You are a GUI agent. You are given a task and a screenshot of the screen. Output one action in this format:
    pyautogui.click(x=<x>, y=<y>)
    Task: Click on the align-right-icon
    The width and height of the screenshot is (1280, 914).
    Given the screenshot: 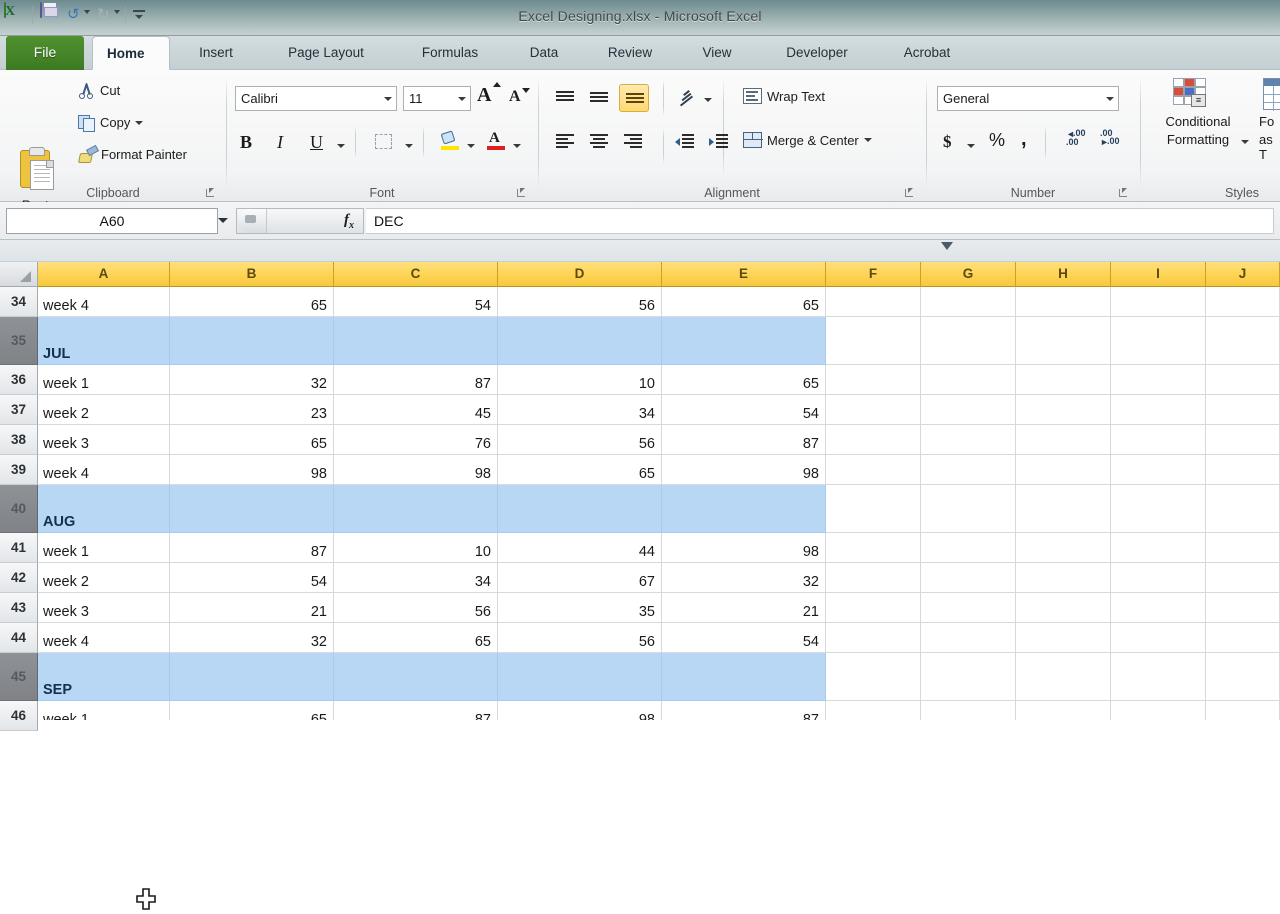 What is the action you would take?
    pyautogui.click(x=633, y=142)
    